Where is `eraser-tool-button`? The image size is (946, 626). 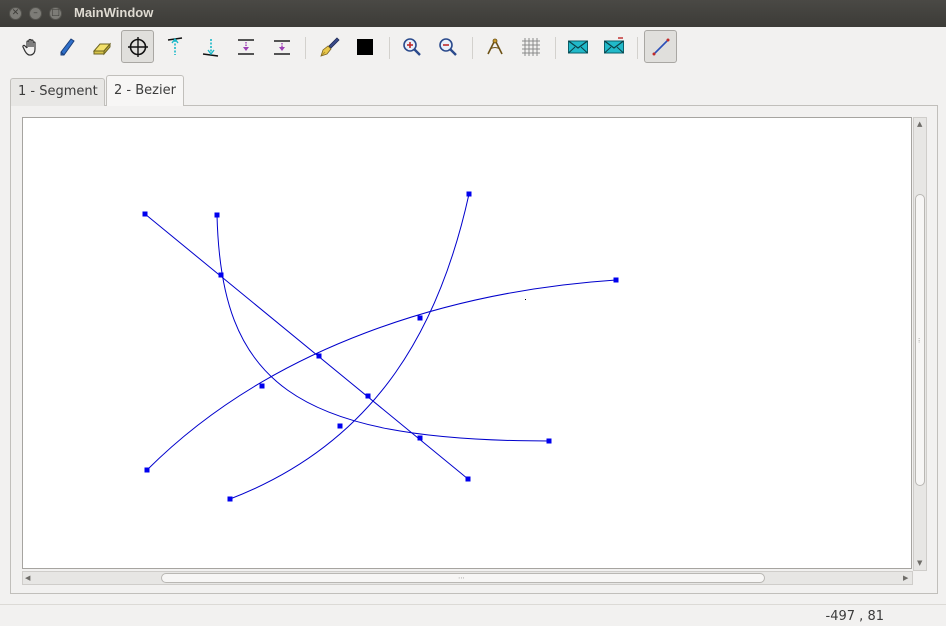
eraser-tool-button is located at coordinates (101, 46).